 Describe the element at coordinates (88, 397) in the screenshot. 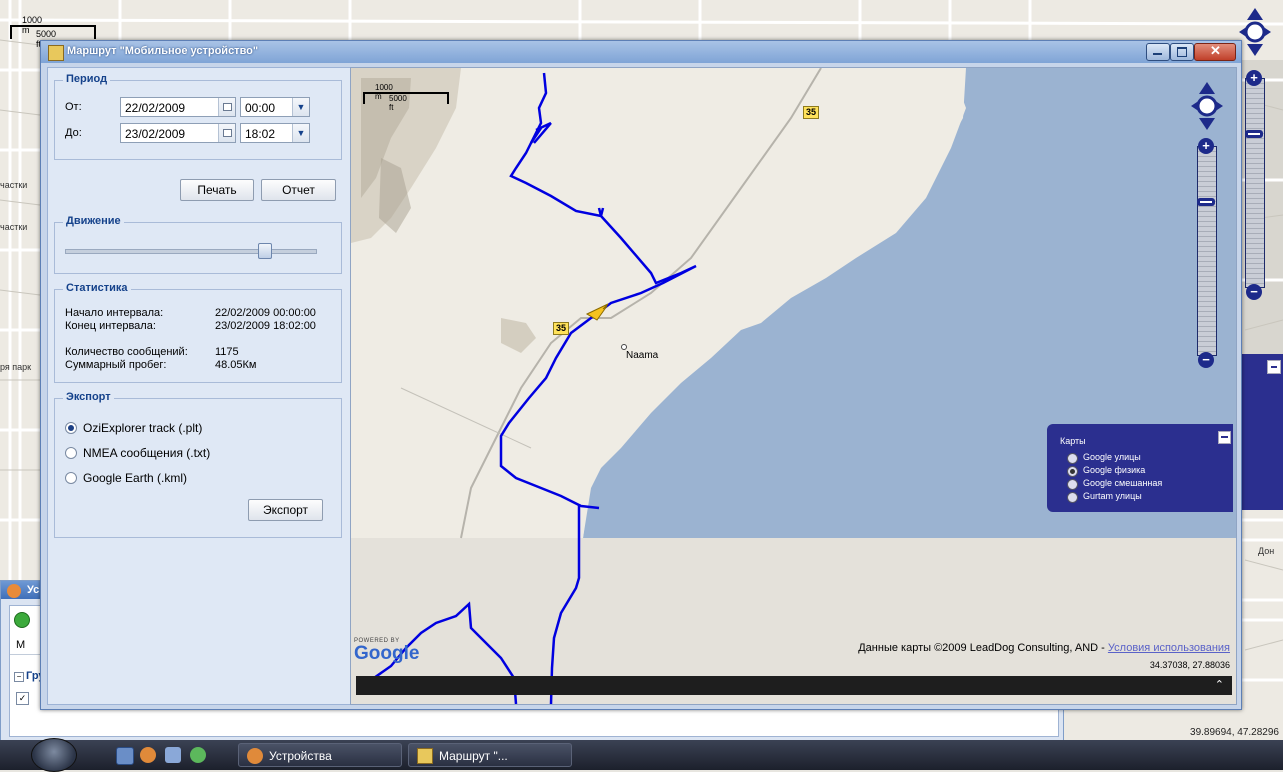

I see `export-legend: Экспорт` at that location.